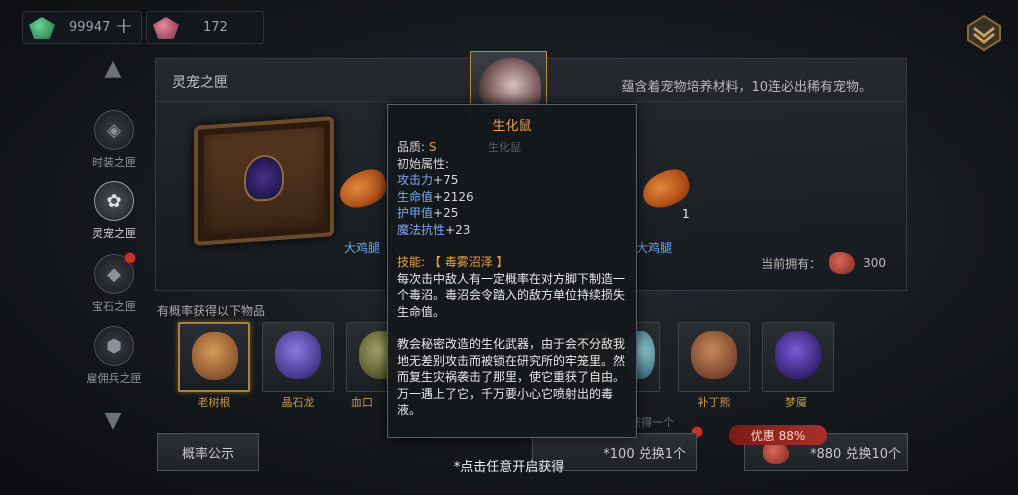  Describe the element at coordinates (114, 346) in the screenshot. I see `mercenary-icon: ⬢` at that location.